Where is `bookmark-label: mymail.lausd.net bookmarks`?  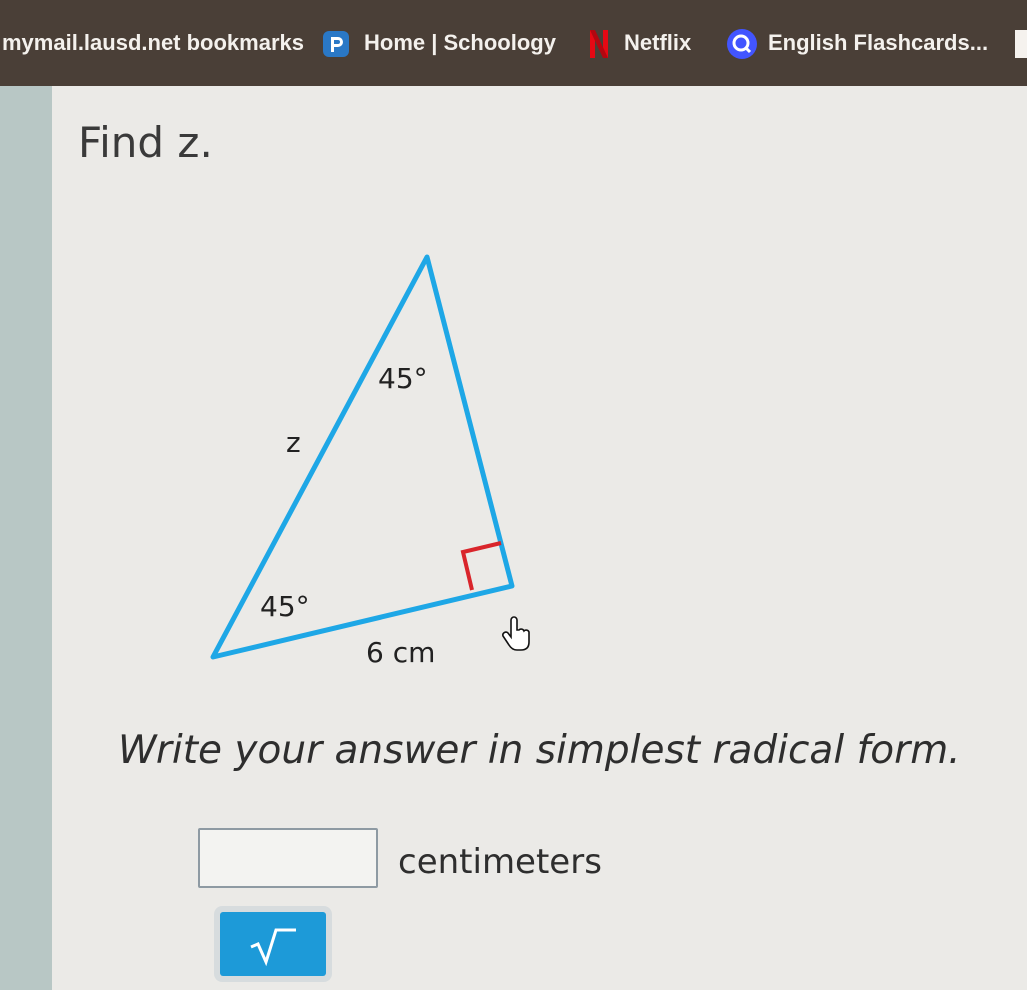
bookmark-label: mymail.lausd.net bookmarks is located at coordinates (153, 42).